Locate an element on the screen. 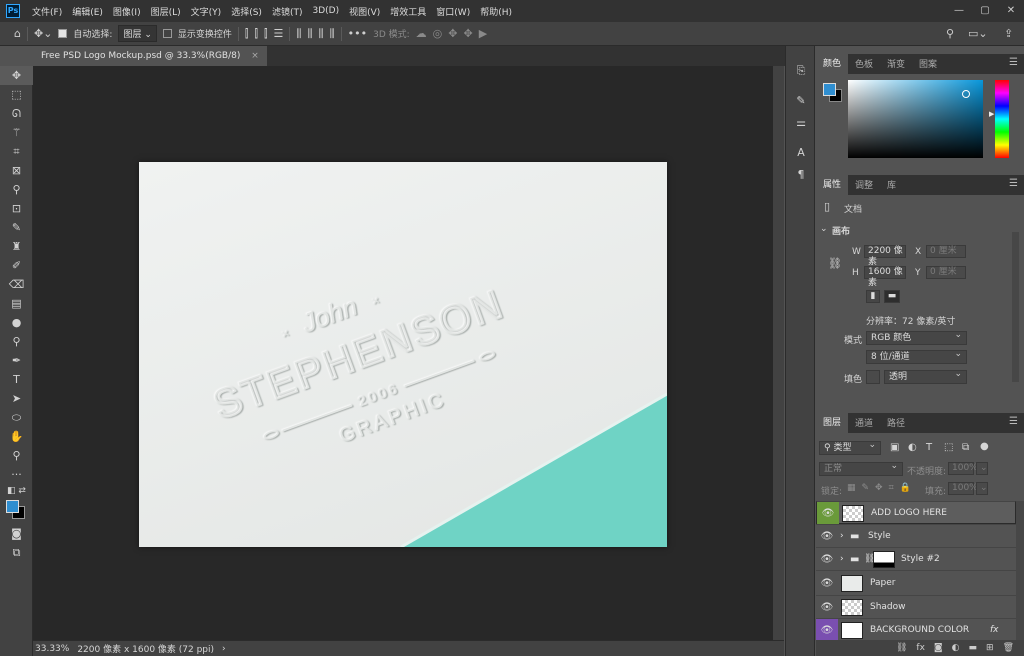  delete-layer-icon: 🗑 is located at coordinates (1008, 648).